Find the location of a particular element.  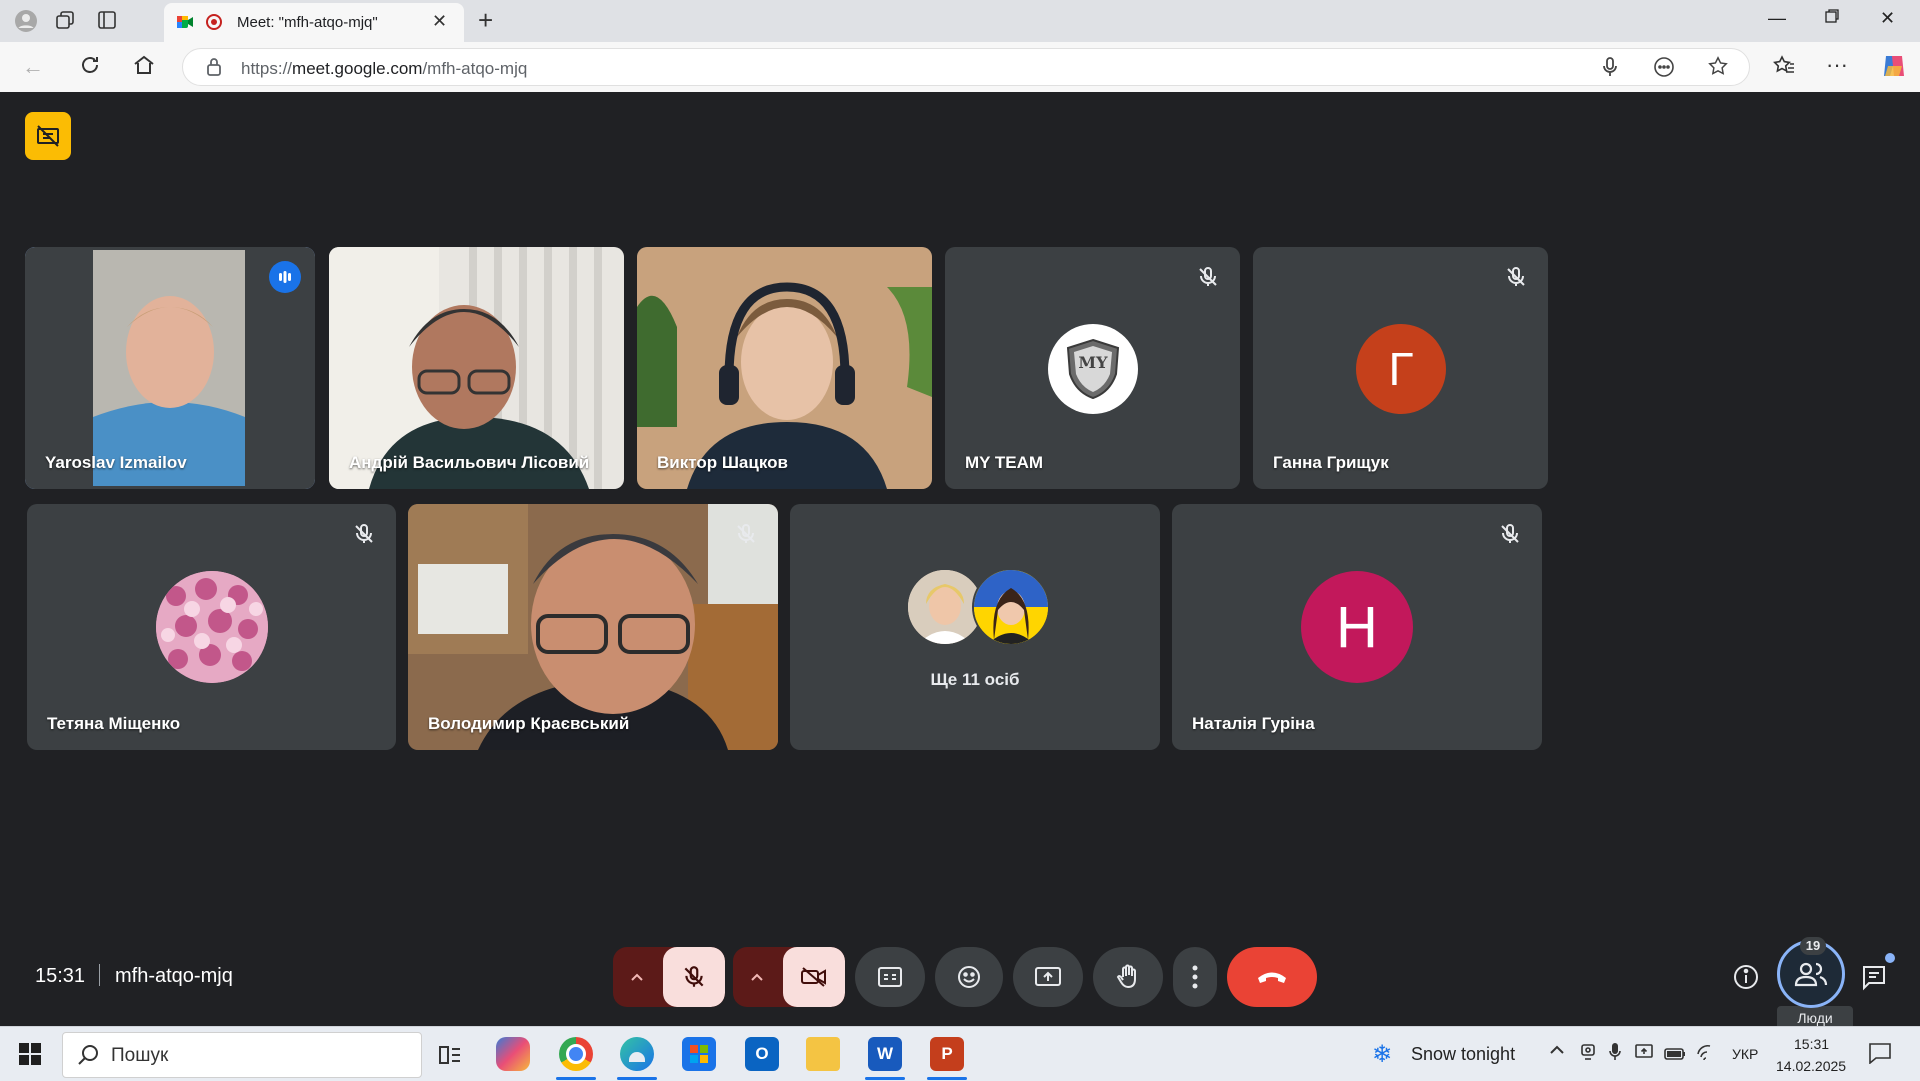

mic-tray-icon is located at coordinates (1615, 1054).